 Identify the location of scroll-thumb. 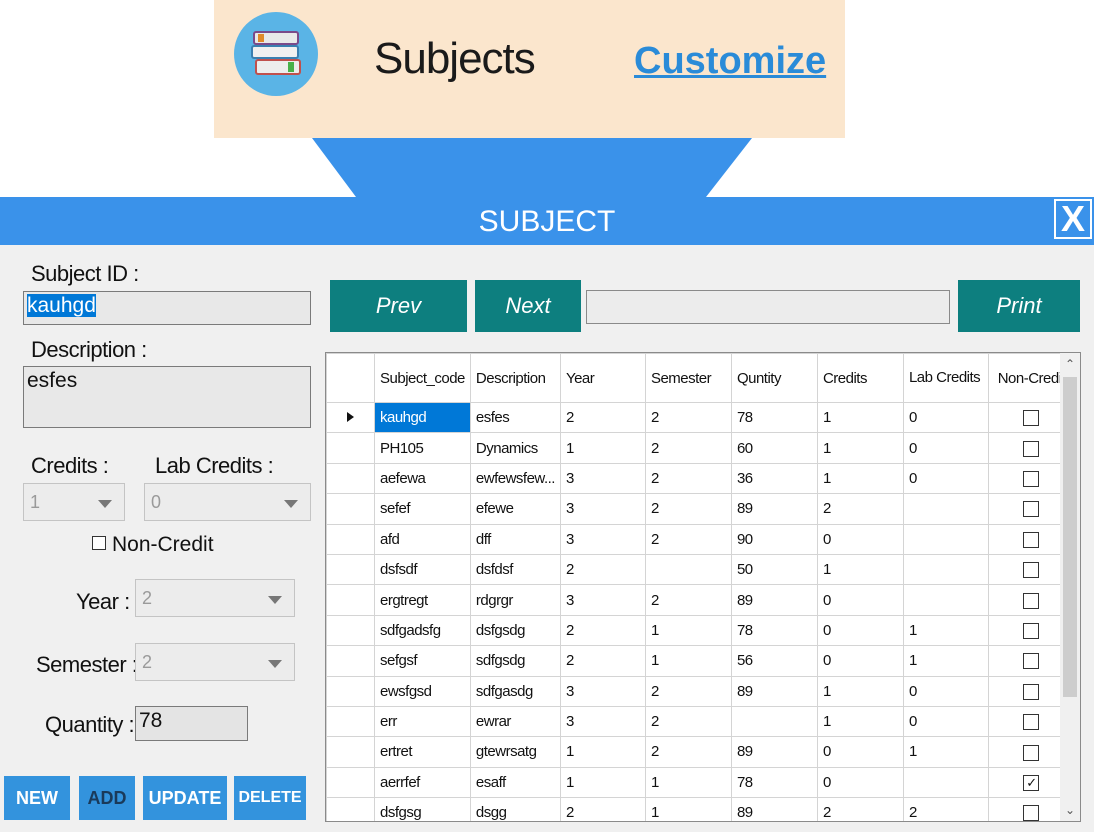
(1070, 537).